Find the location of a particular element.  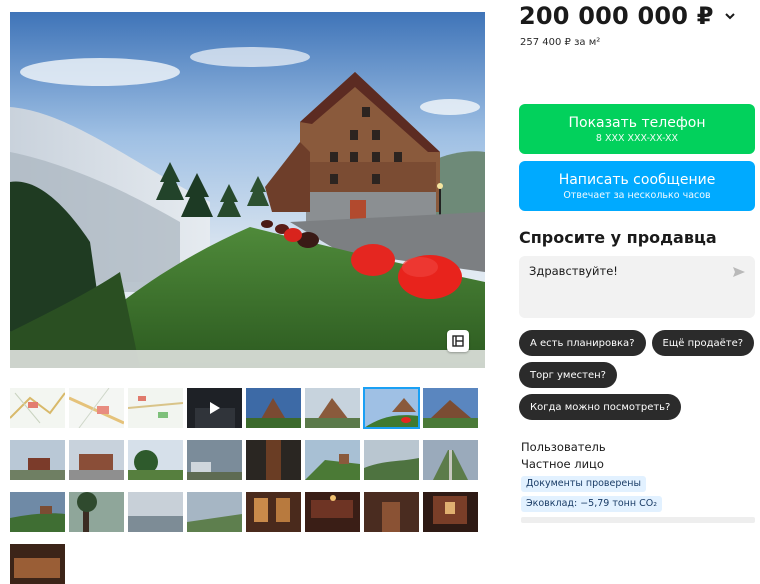

eco-contribution-badge: Эковклад: −5,79 тонн CO₂ is located at coordinates (592, 504).